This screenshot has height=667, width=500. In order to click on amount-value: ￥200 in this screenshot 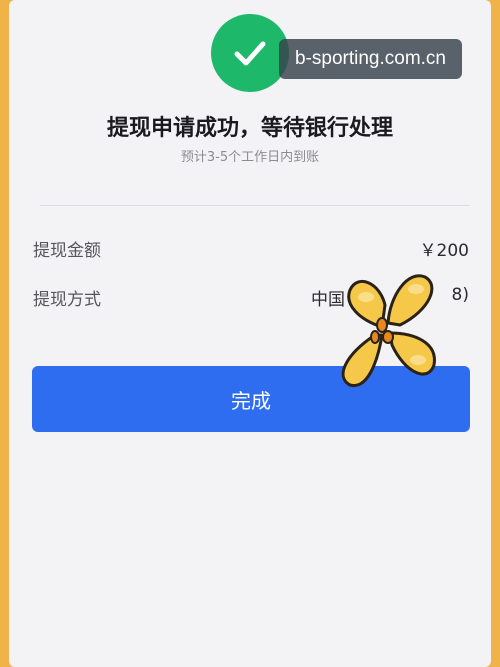, I will do `click(444, 251)`.